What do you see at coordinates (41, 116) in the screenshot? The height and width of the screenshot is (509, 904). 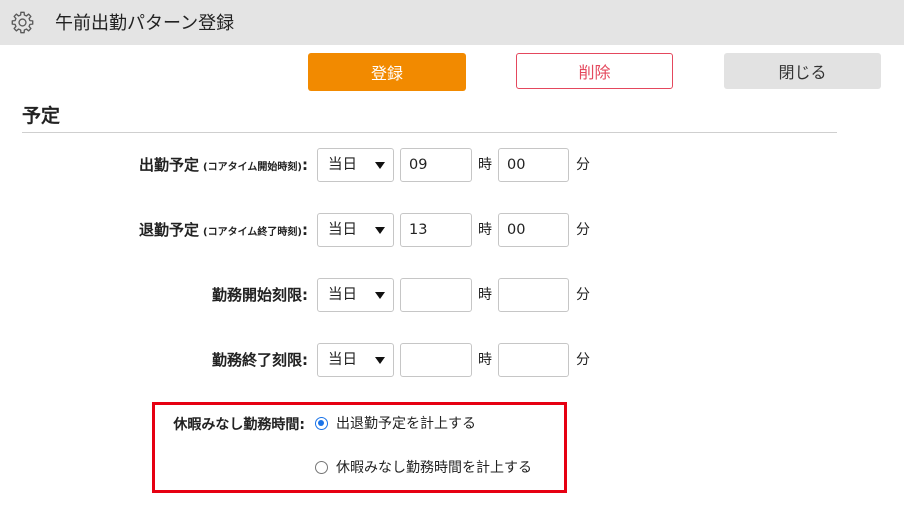 I see `section-title: 予定` at bounding box center [41, 116].